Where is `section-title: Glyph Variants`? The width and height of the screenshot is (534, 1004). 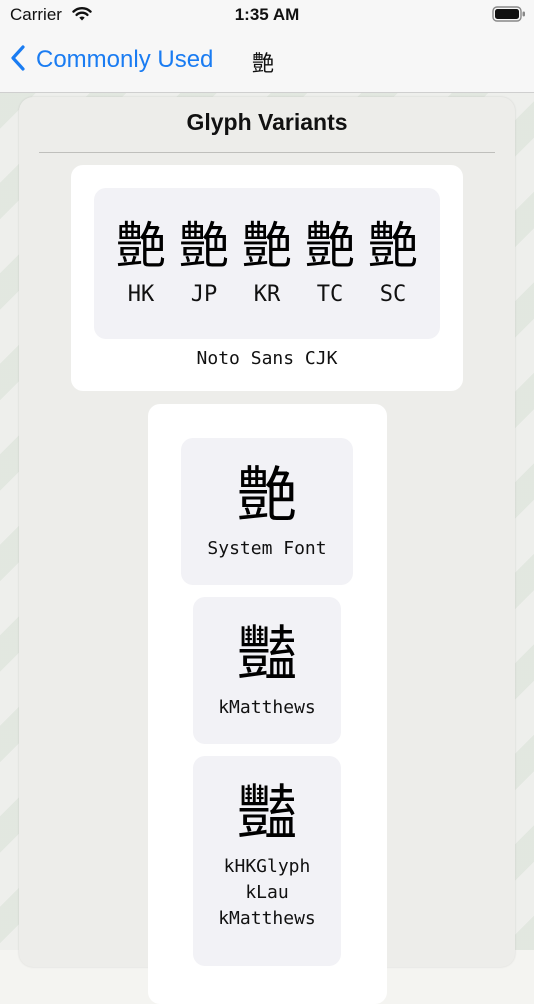
section-title: Glyph Variants is located at coordinates (267, 122).